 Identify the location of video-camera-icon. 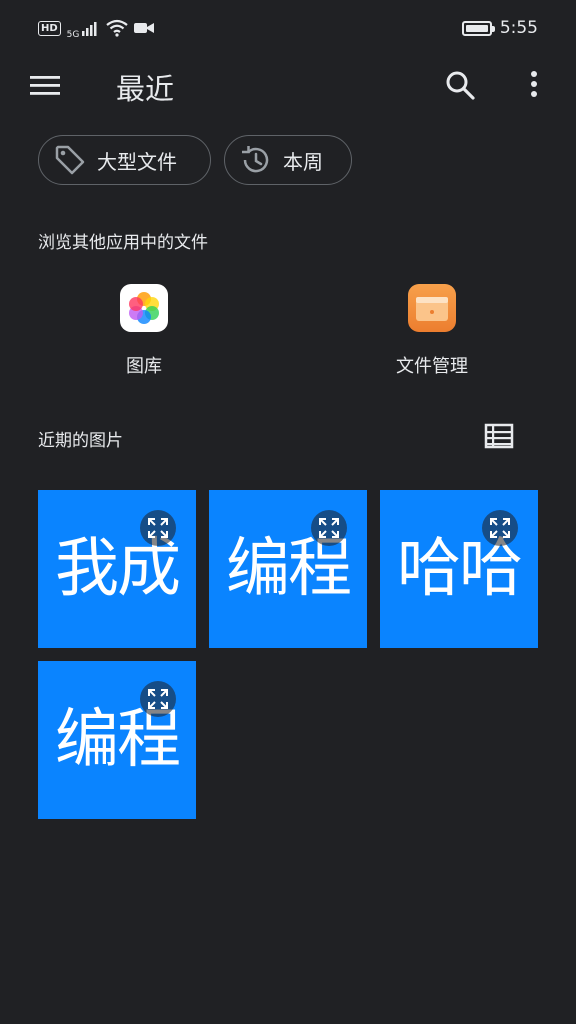
(144, 28).